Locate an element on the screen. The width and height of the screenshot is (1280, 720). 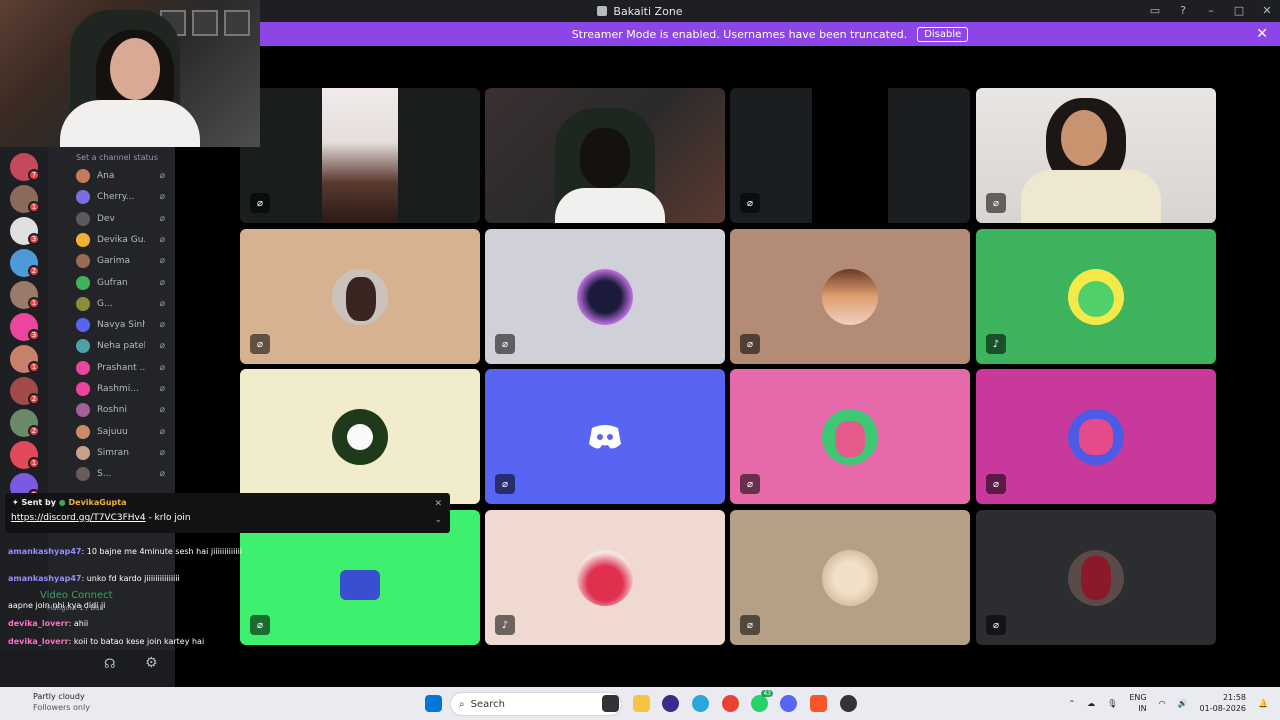
taskbar-search-box: ⌕ Search is located at coordinates (536, 704).